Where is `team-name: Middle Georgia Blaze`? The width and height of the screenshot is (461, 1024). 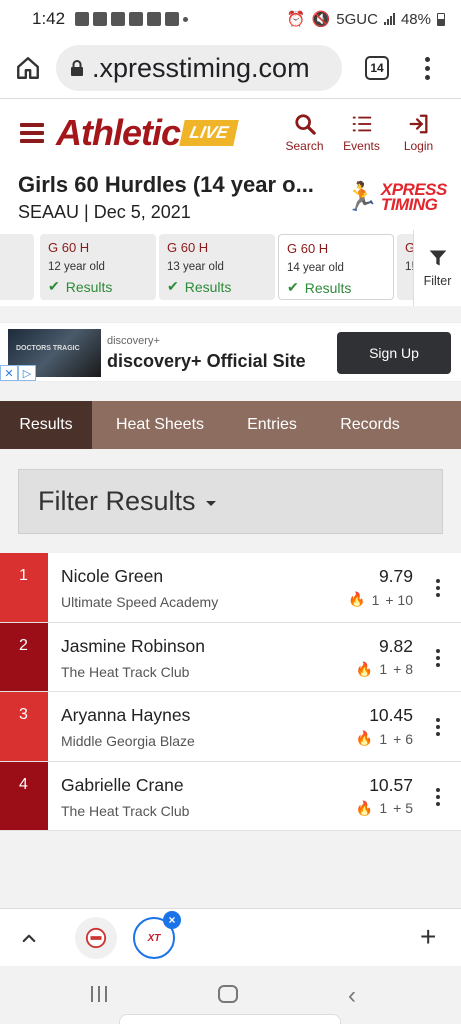 team-name: Middle Georgia Blaze is located at coordinates (128, 741).